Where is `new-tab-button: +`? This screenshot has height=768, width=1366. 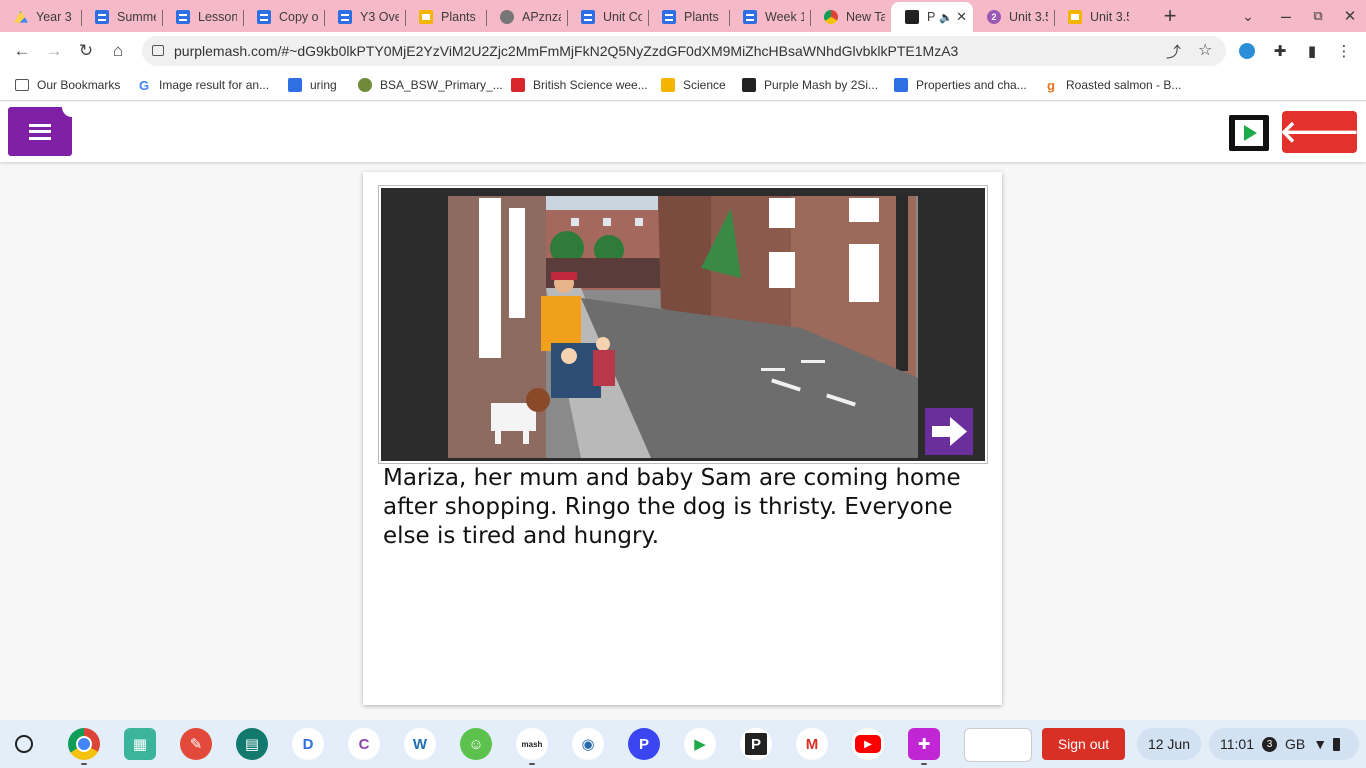 new-tab-button: + is located at coordinates (1170, 16).